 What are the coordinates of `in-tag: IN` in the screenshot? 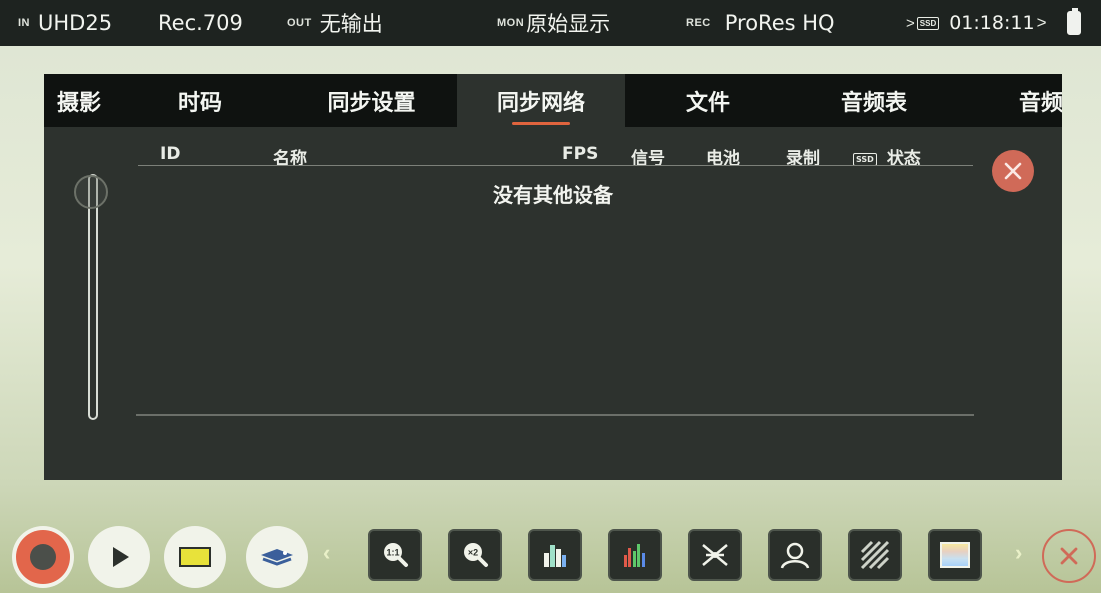 It's located at (24, 23).